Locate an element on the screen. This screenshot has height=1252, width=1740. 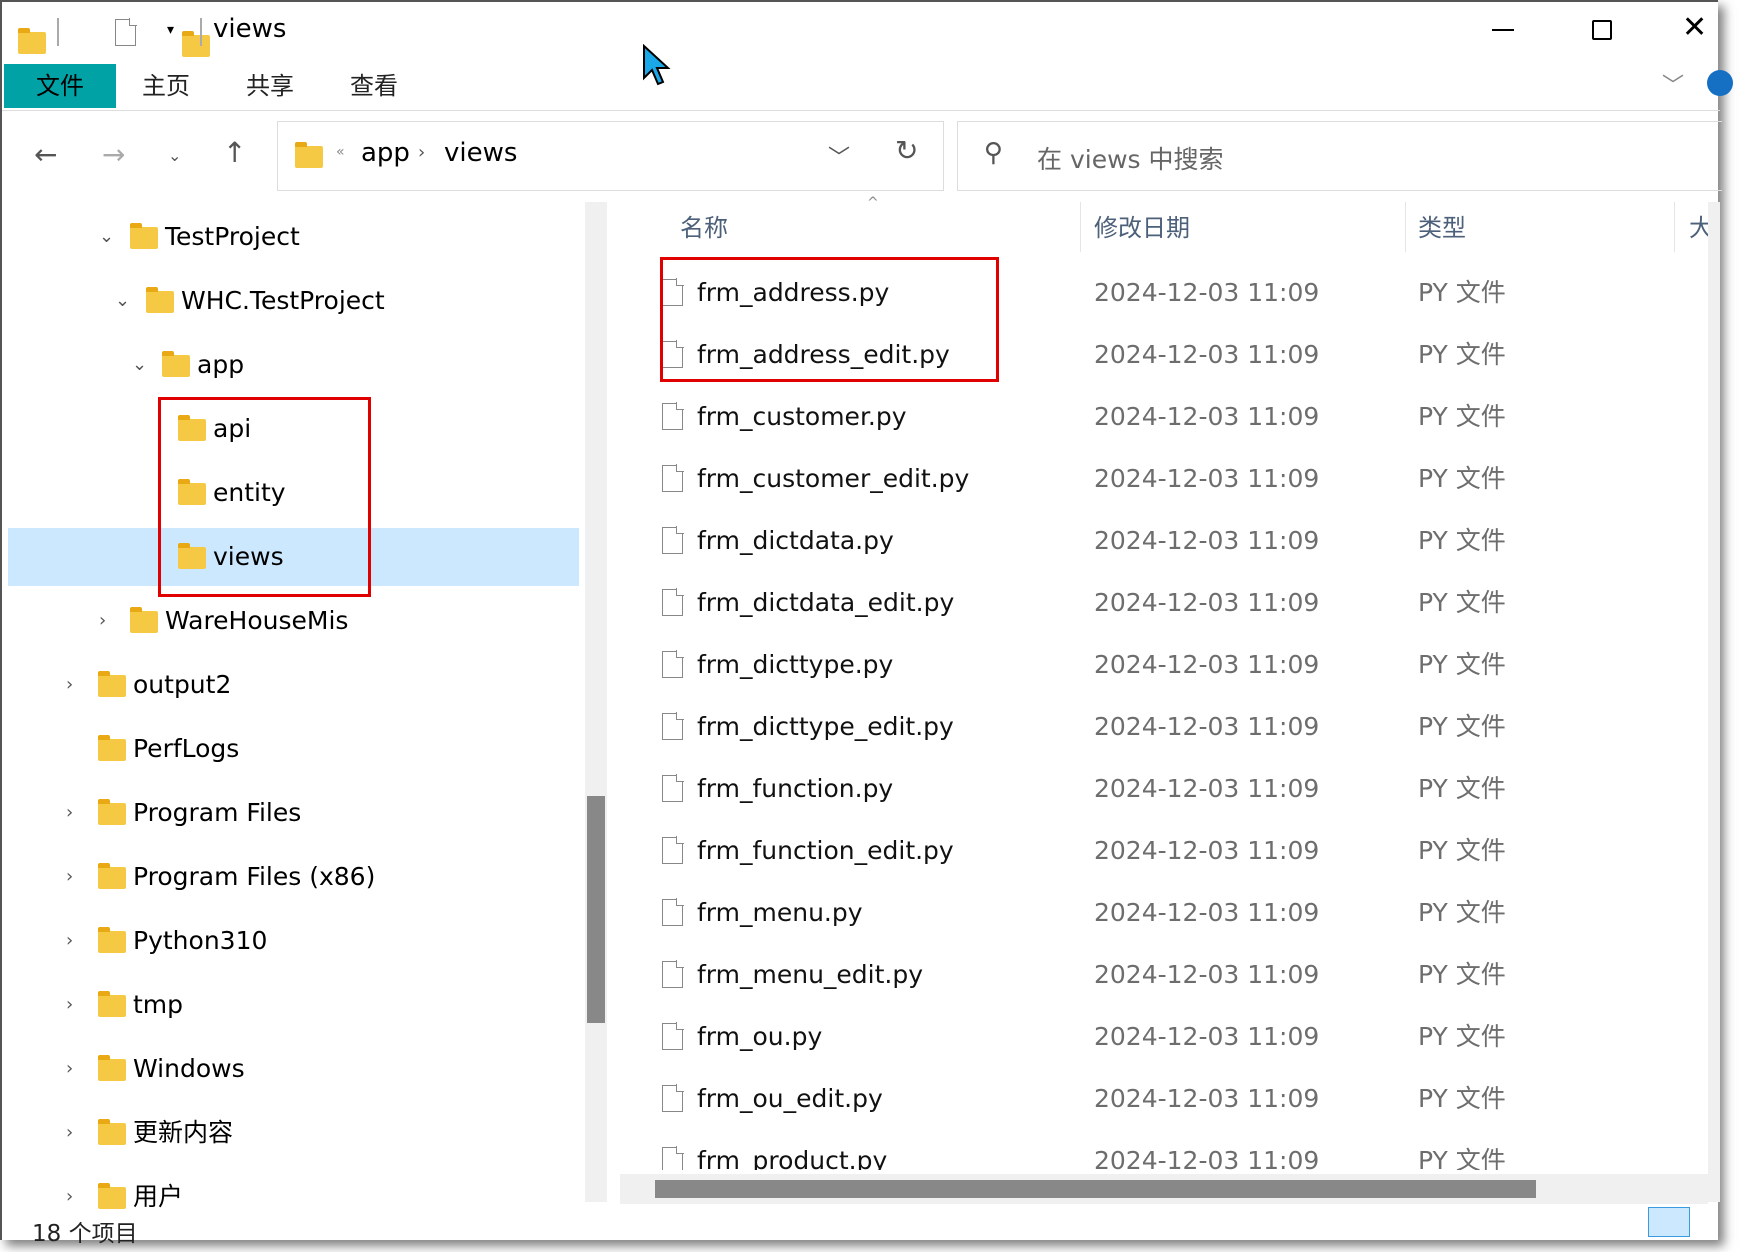
tab-file: 文件 is located at coordinates (60, 86).